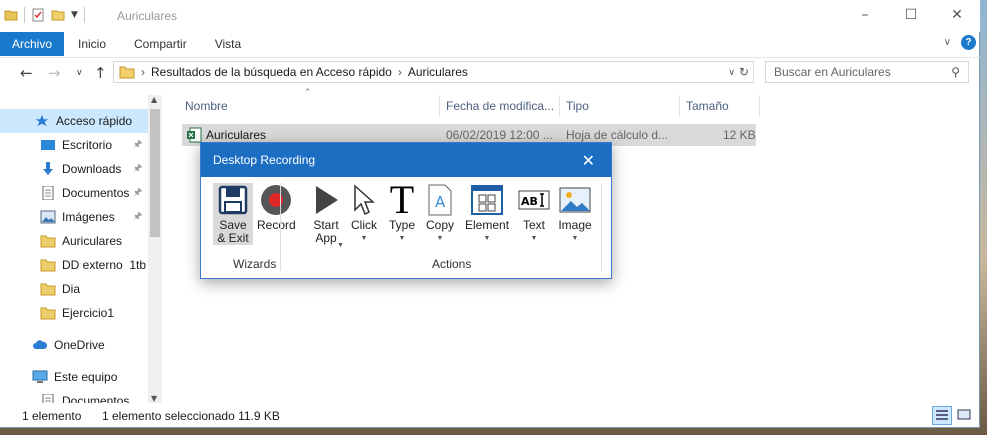  What do you see at coordinates (731, 72) in the screenshot?
I see `address-dropdown-icon: ∨` at bounding box center [731, 72].